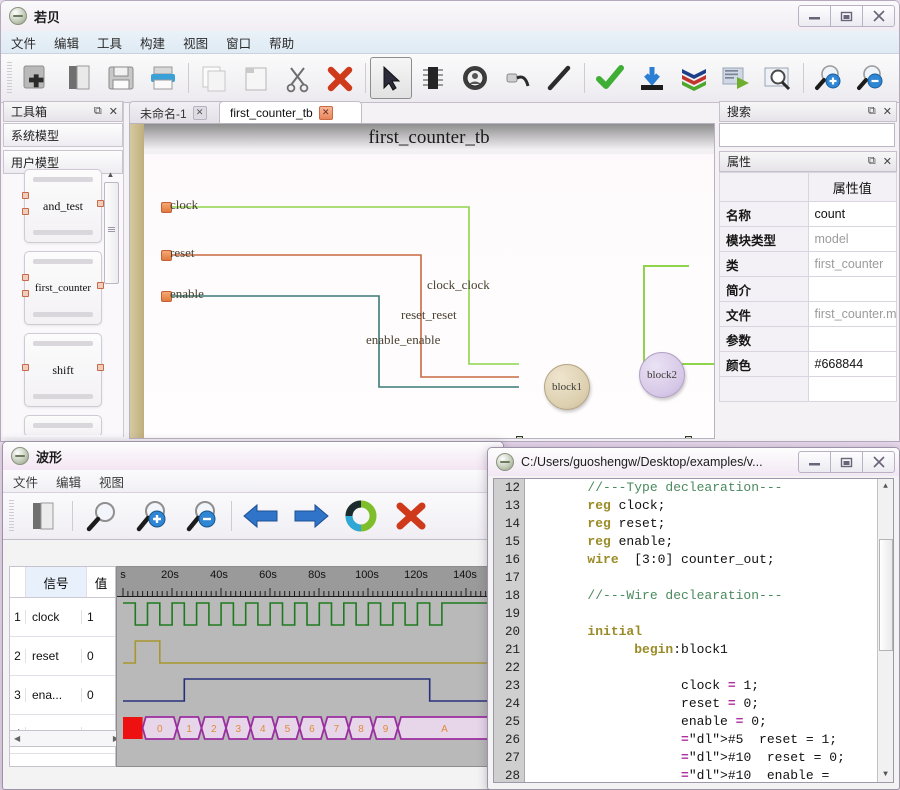 The height and width of the screenshot is (790, 900). What do you see at coordinates (290, 112) in the screenshot?
I see `tab-first-counter-tb: first_counter_tb ✕` at bounding box center [290, 112].